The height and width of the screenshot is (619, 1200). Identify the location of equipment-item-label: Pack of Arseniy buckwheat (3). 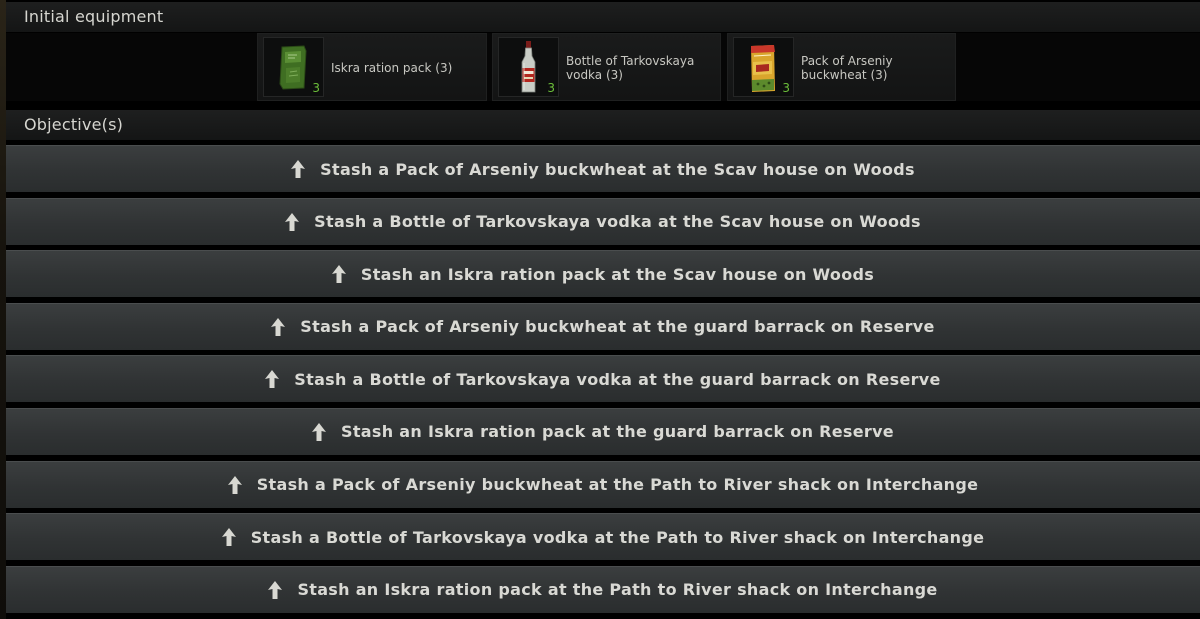
(847, 68).